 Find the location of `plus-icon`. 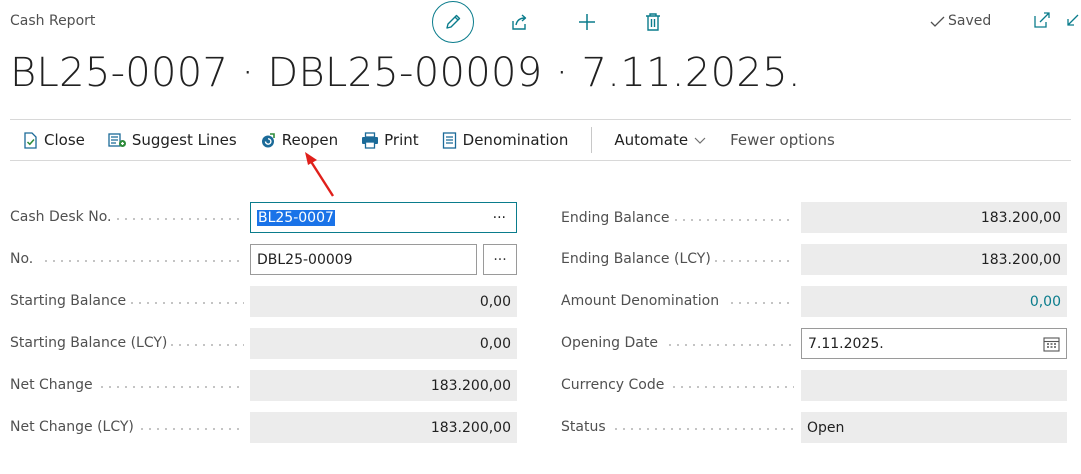

plus-icon is located at coordinates (587, 22).